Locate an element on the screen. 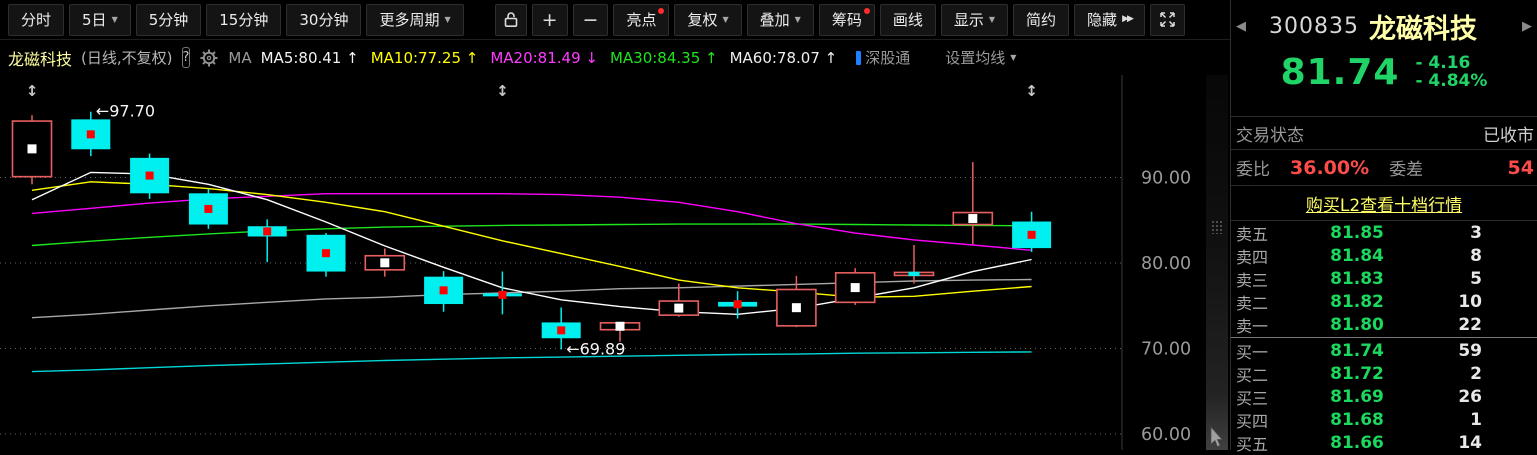 The height and width of the screenshot is (455, 1537). lock-open-icon is located at coordinates (510, 19).